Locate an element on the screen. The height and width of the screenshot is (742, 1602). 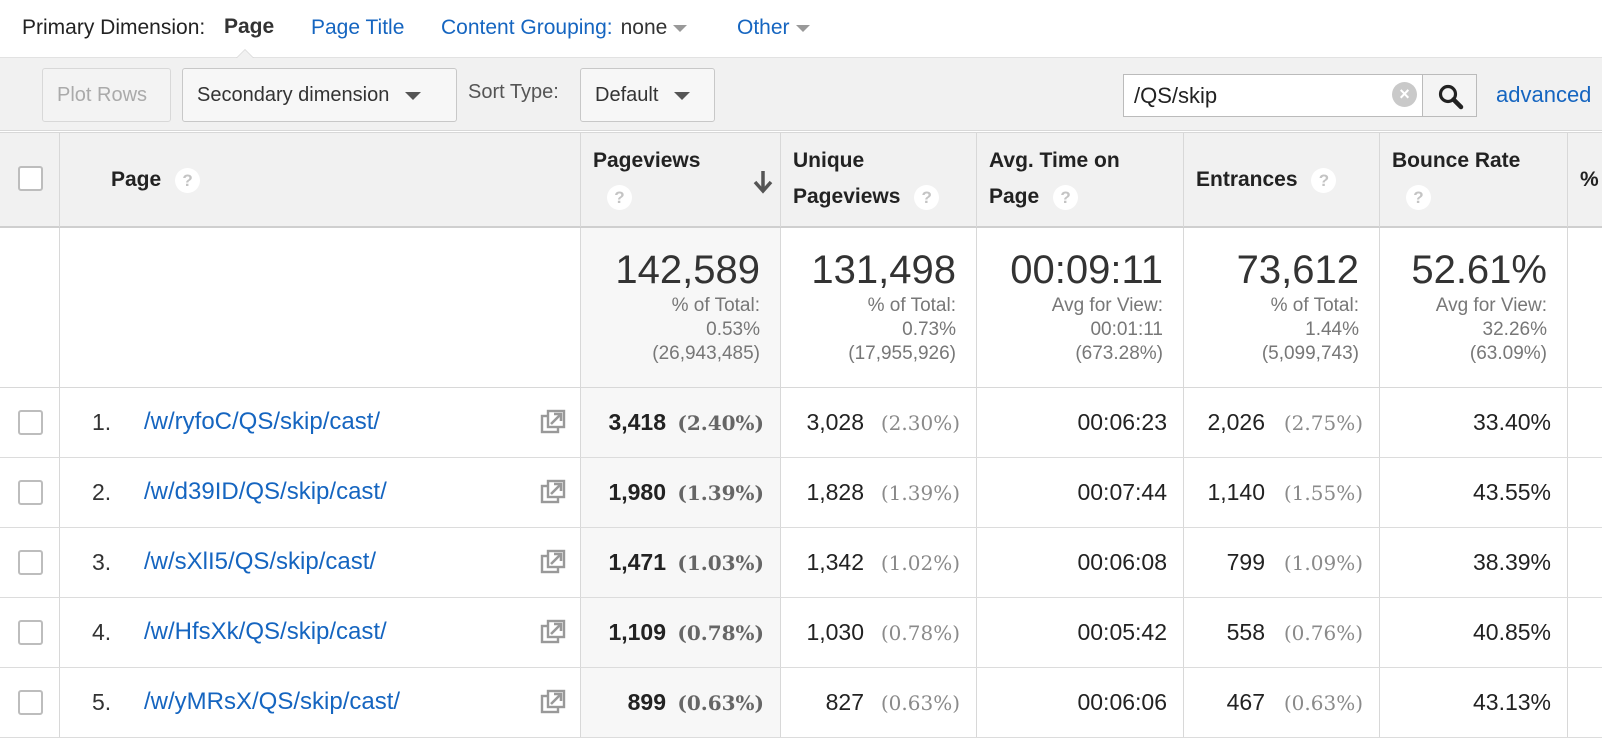
search-button is located at coordinates (1449, 95).